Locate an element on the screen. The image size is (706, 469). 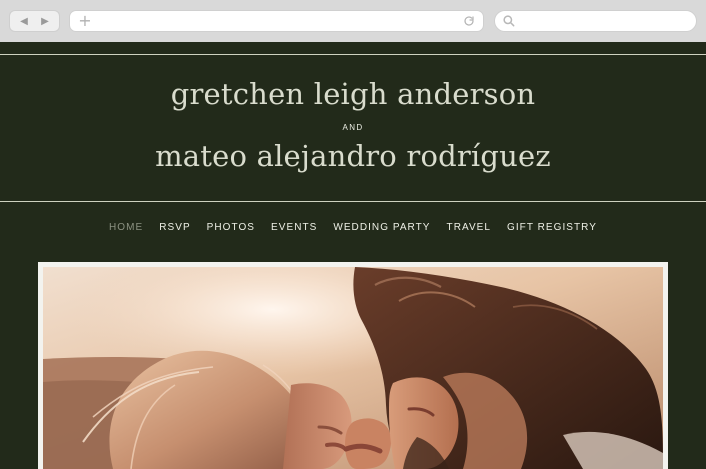
back-button: ◀ is located at coordinates (24, 21).